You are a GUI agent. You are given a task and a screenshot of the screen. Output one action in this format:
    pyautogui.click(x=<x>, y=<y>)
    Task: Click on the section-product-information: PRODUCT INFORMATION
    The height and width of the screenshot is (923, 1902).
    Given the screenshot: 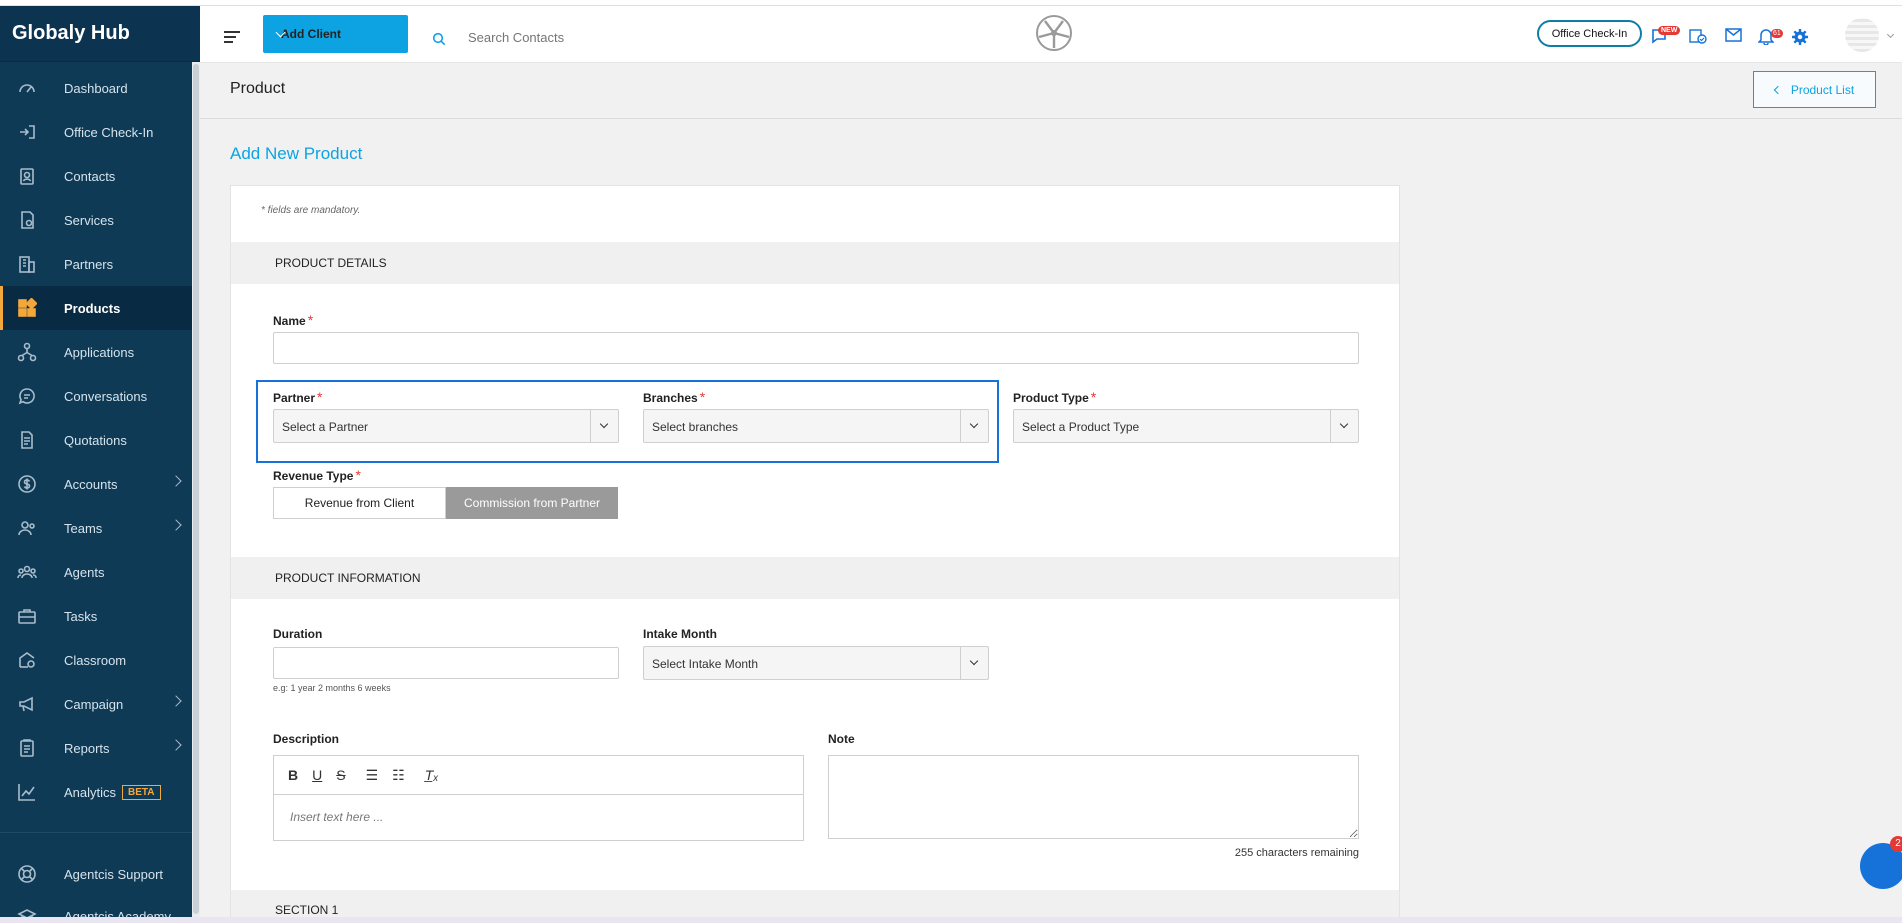 What is the action you would take?
    pyautogui.click(x=815, y=578)
    